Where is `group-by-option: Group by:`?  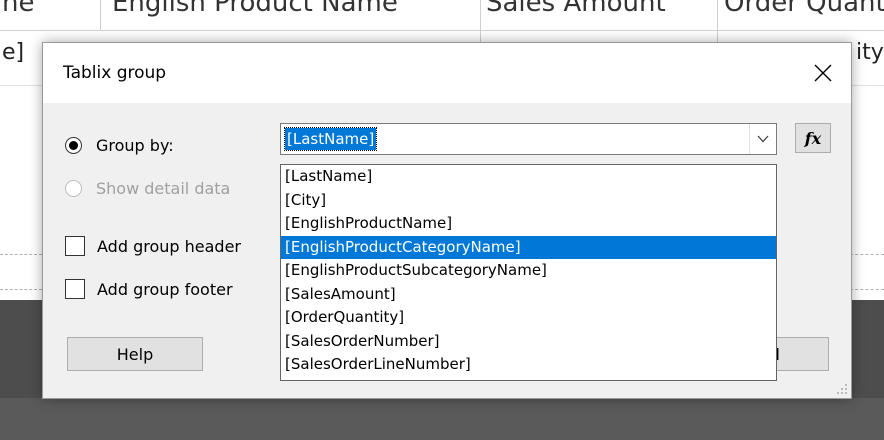 group-by-option: Group by: is located at coordinates (119, 145).